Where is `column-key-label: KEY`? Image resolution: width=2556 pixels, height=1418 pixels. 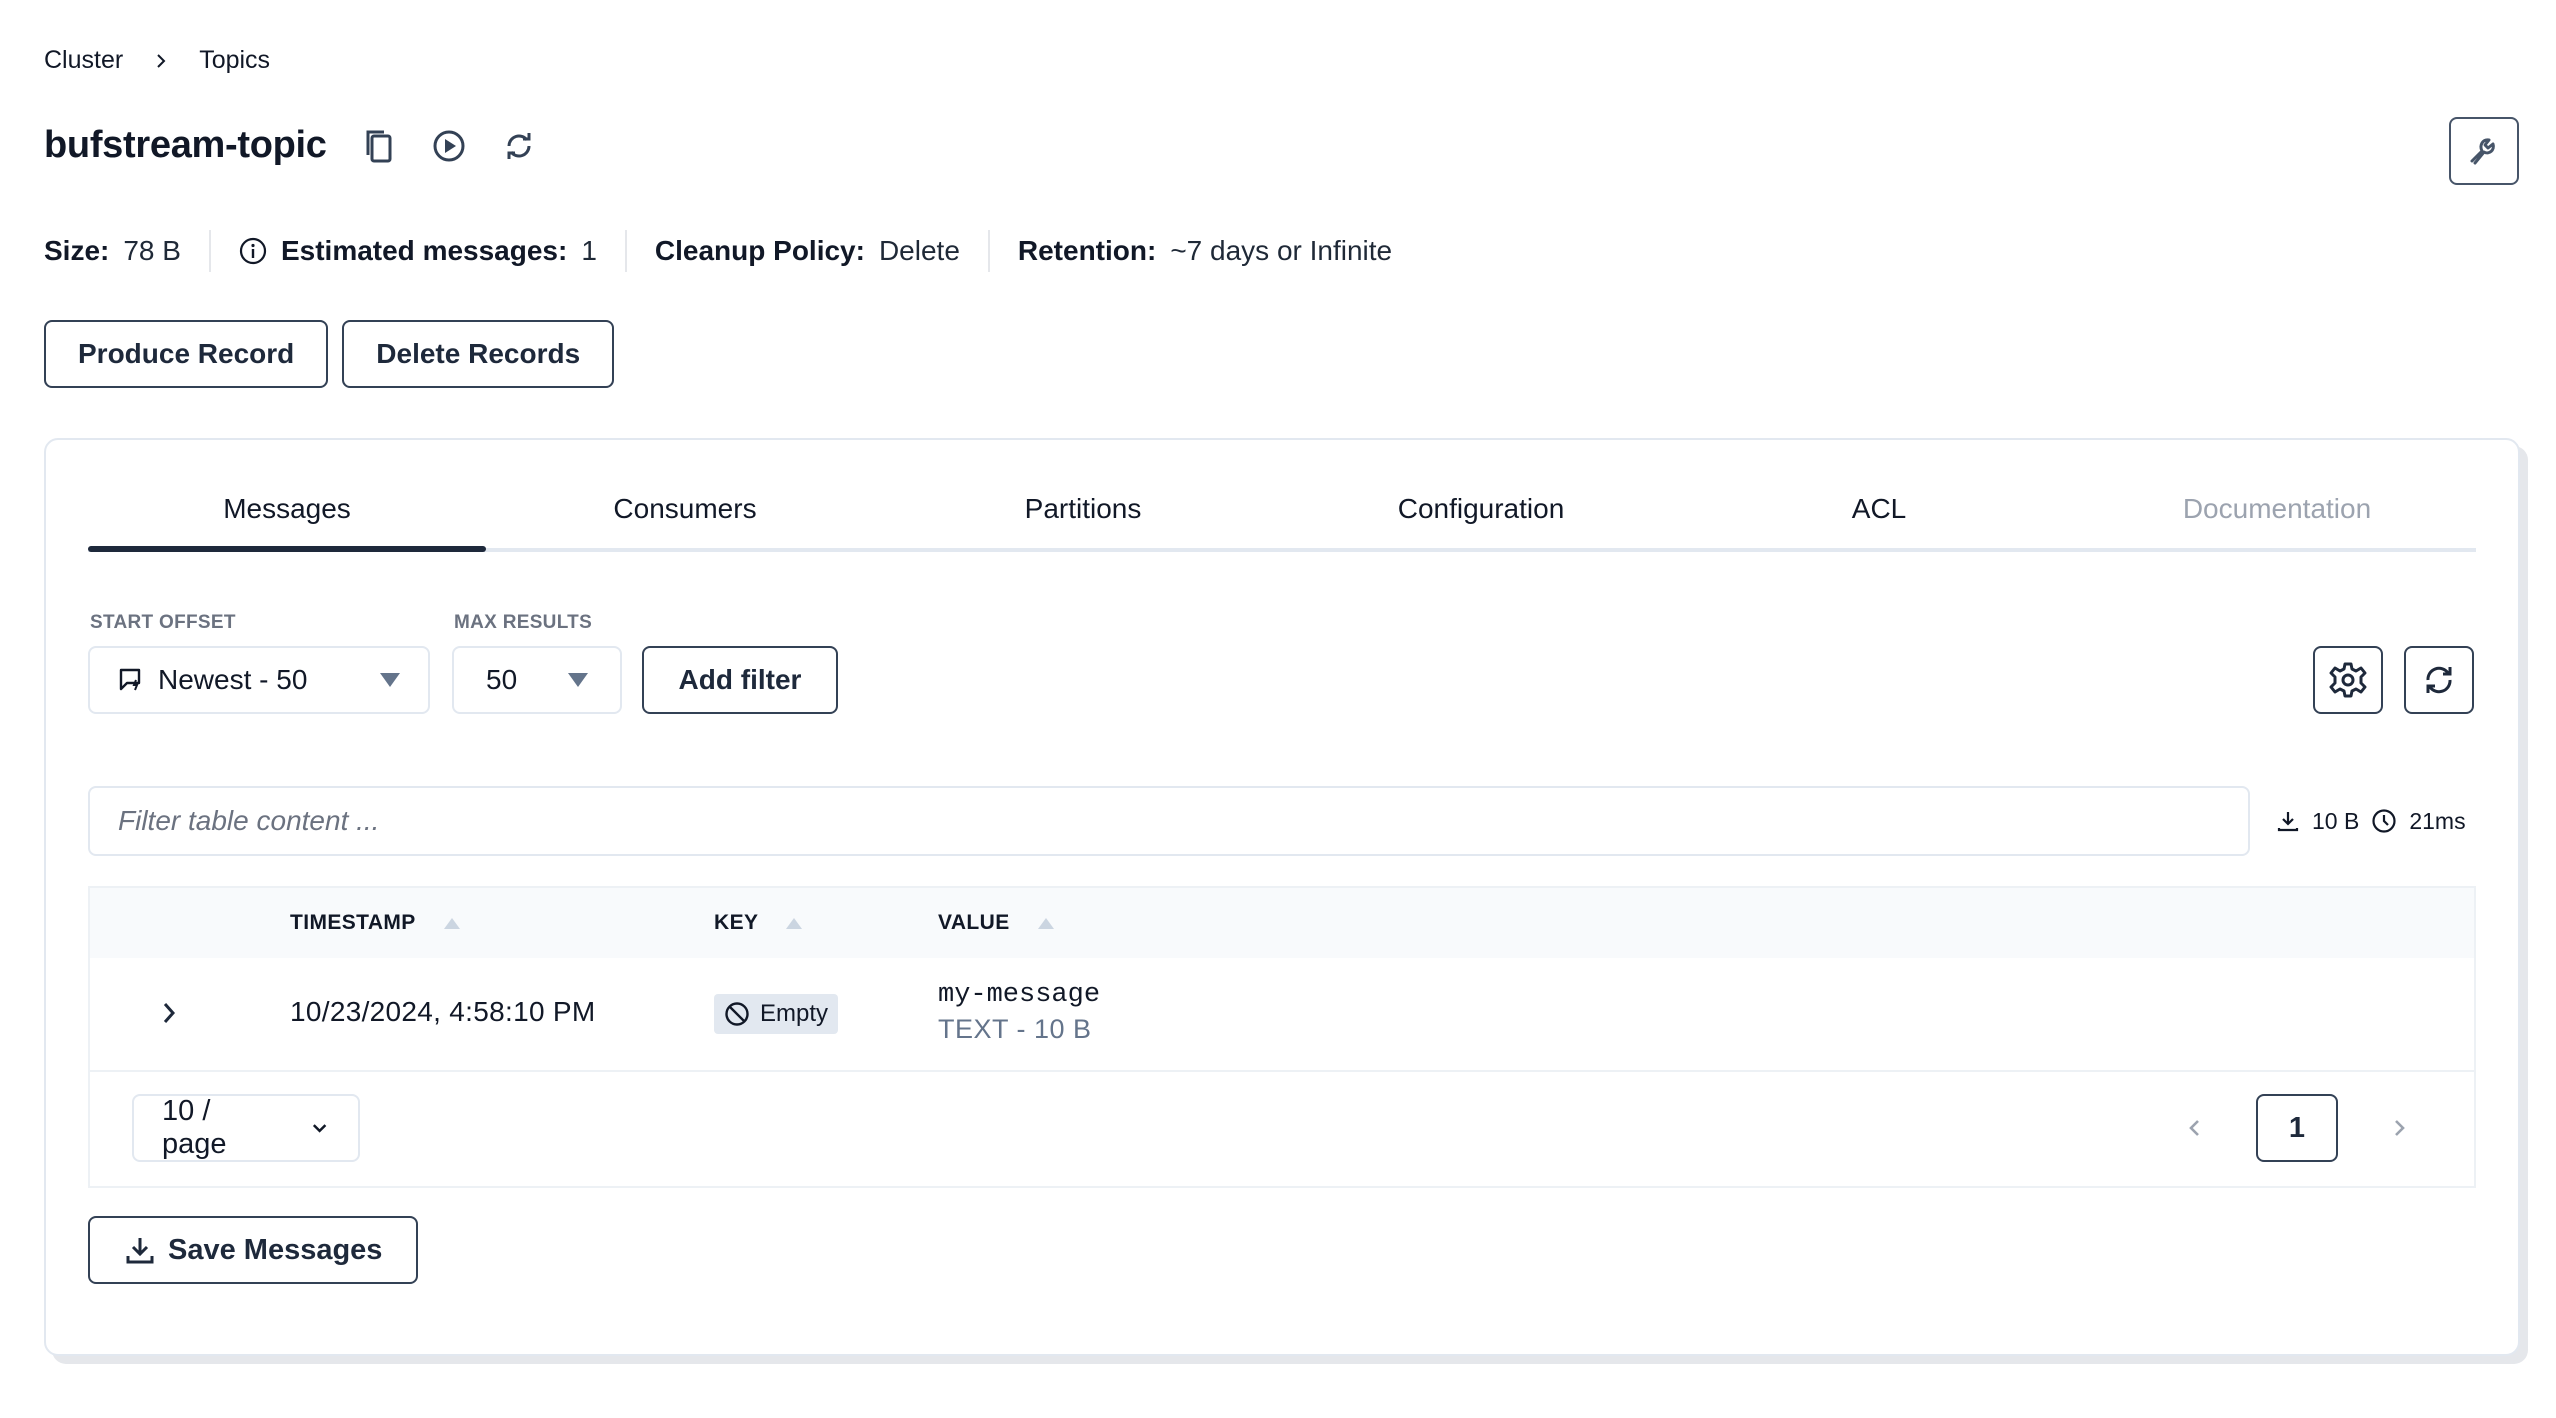 column-key-label: KEY is located at coordinates (736, 922).